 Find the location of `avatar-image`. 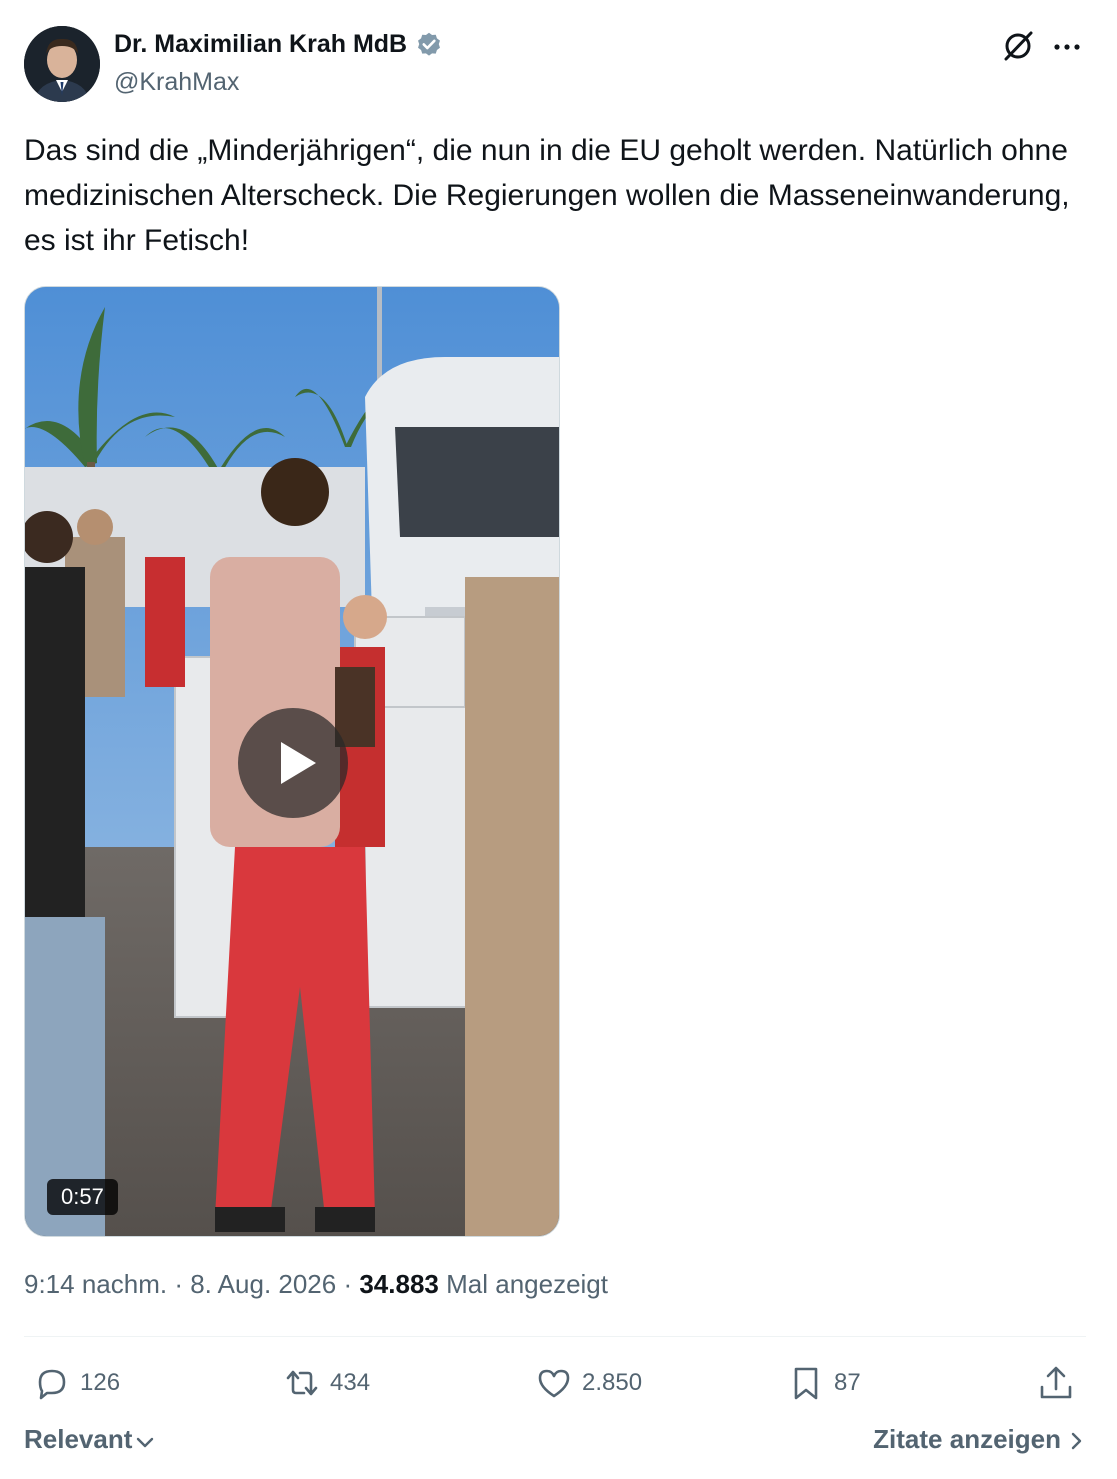

avatar-image is located at coordinates (62, 64).